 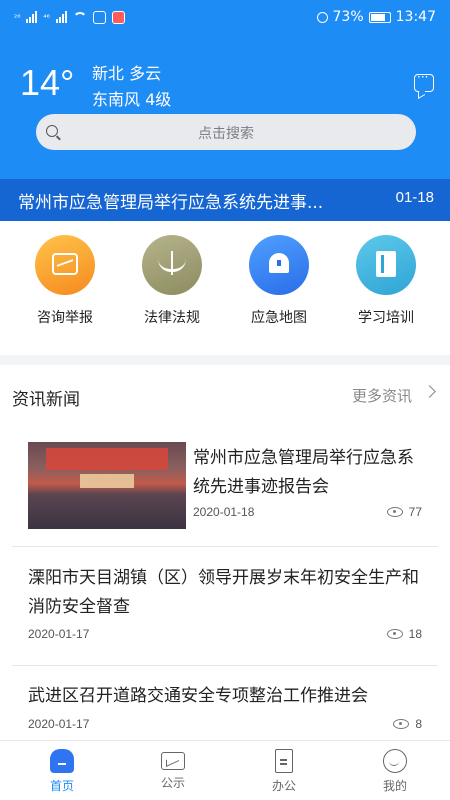 I want to click on document-icon, so click(x=284, y=761).